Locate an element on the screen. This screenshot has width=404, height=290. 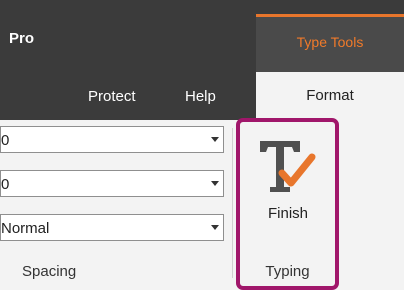
tab-type-tools-label: Type Tools is located at coordinates (330, 42).